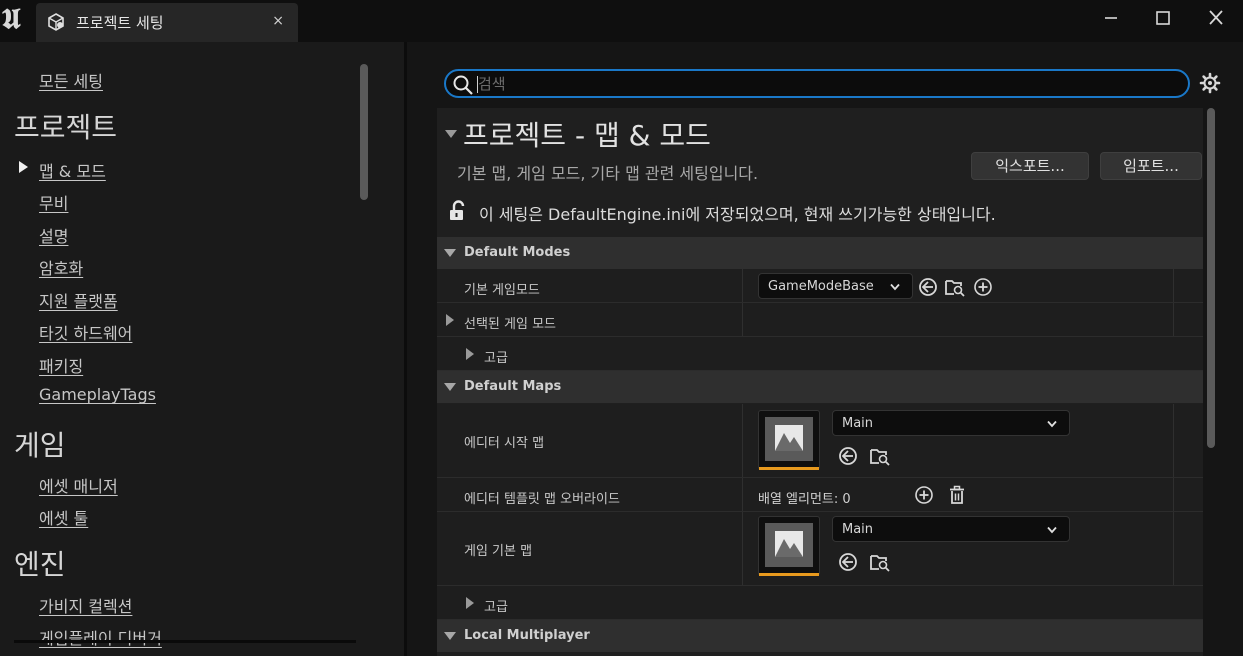  What do you see at coordinates (504, 443) in the screenshot?
I see `property-label: 에디터 시작 맵` at bounding box center [504, 443].